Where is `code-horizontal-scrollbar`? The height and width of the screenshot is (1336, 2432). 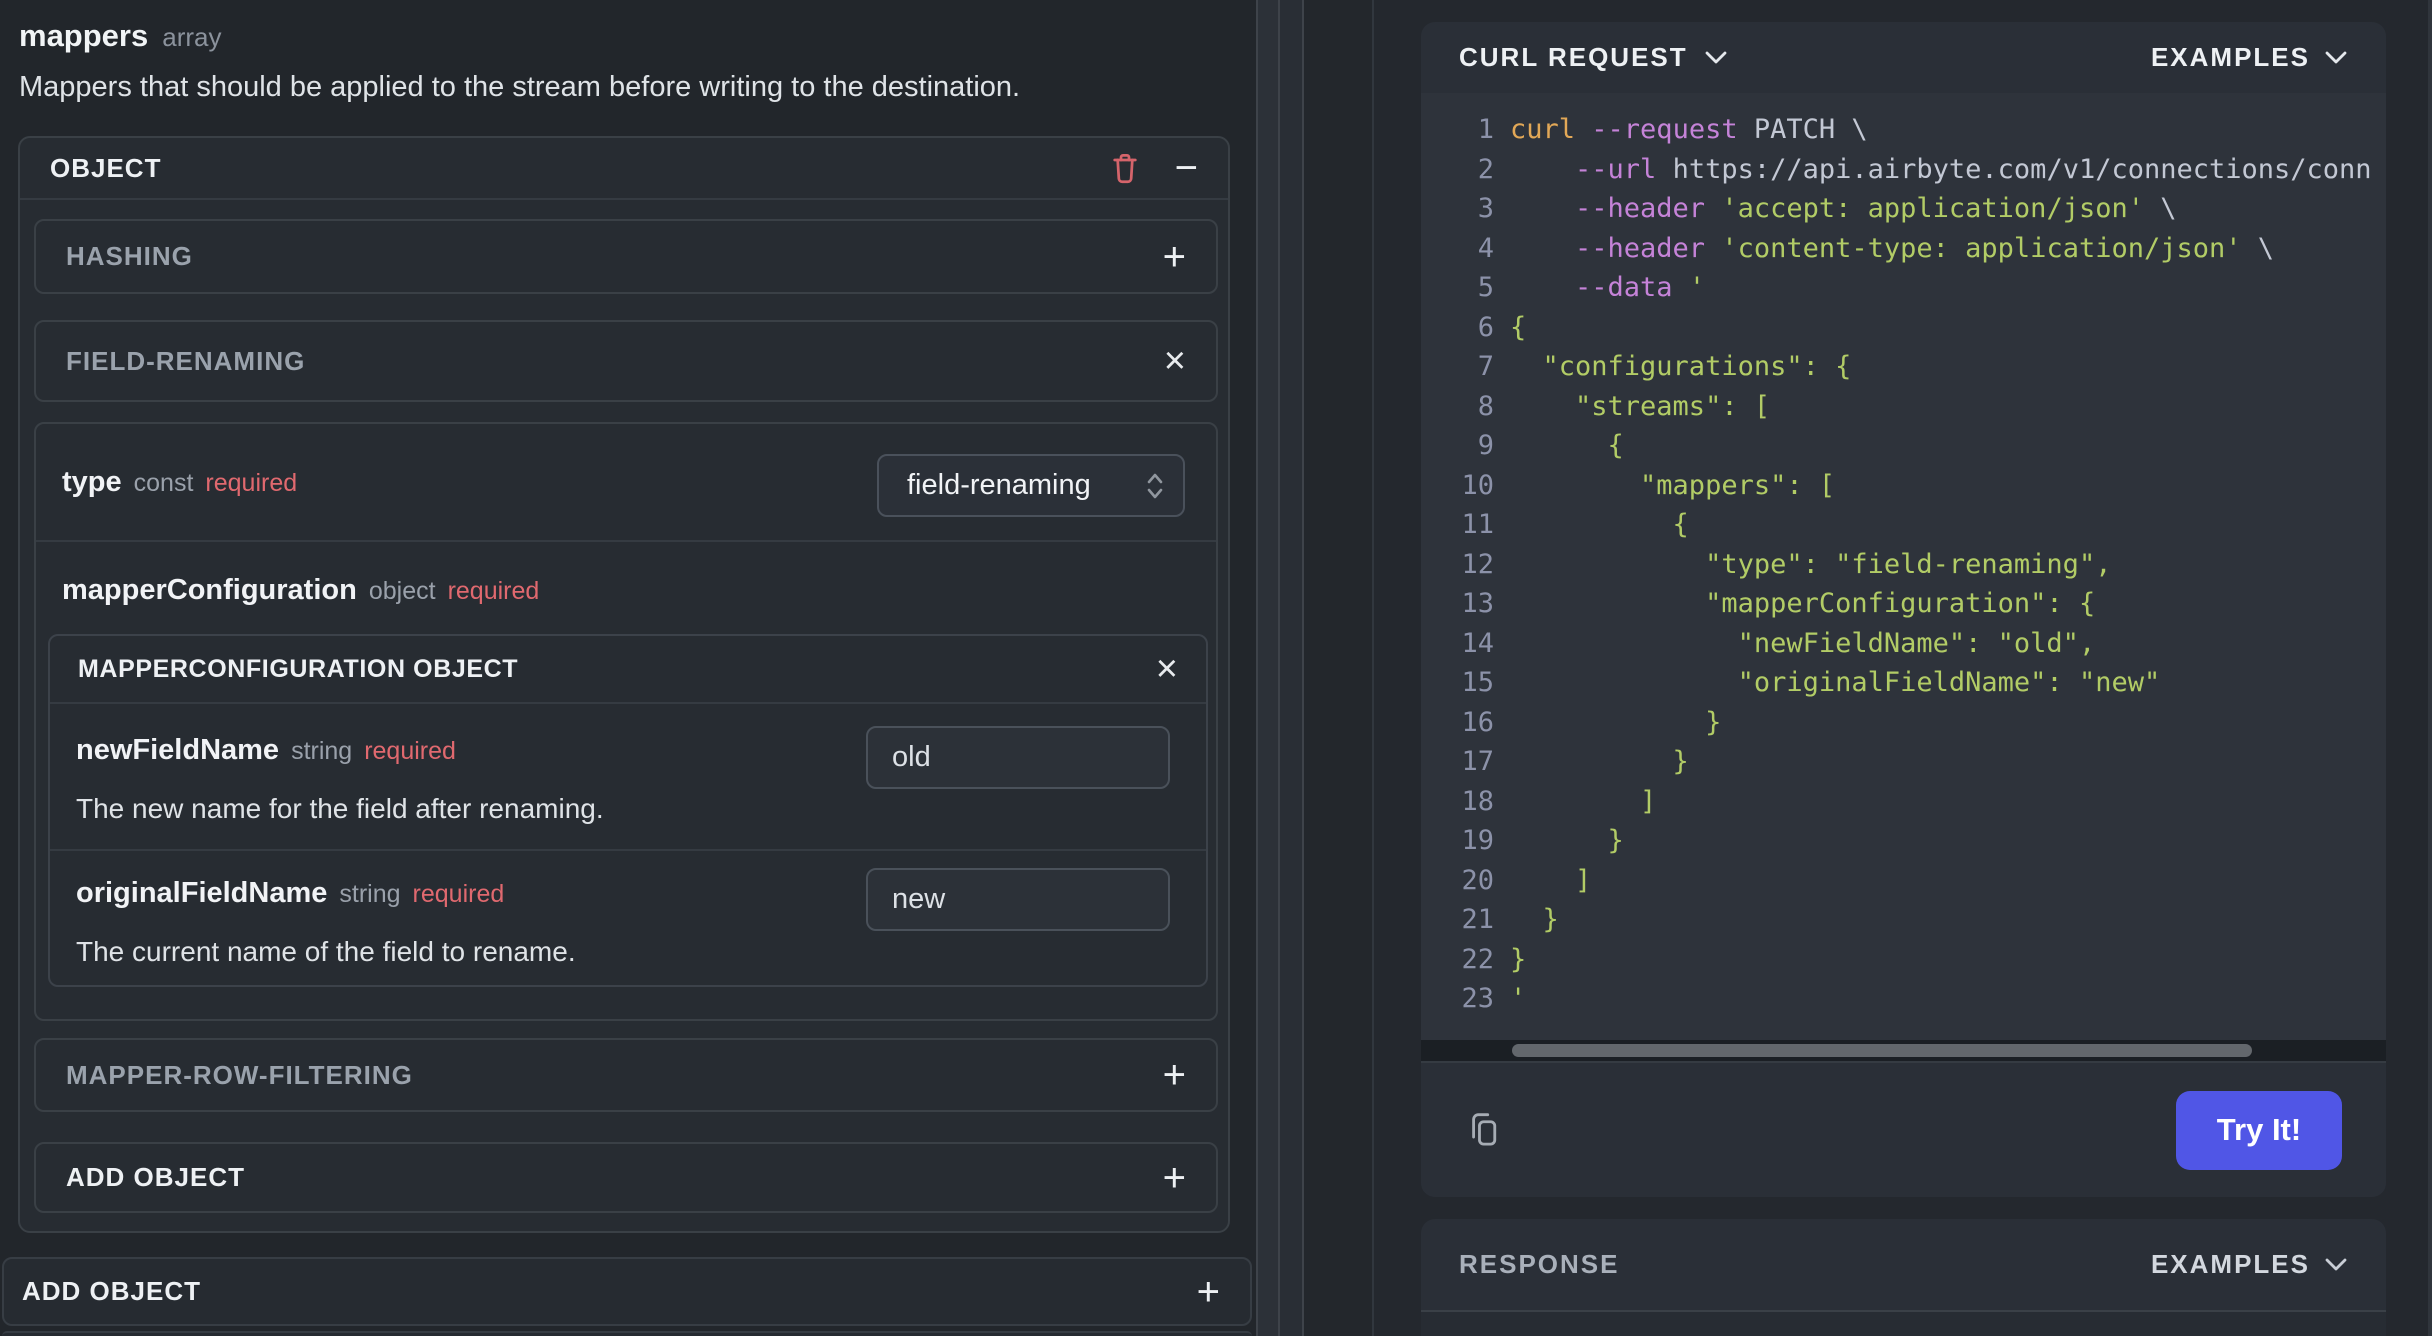
code-horizontal-scrollbar is located at coordinates (1903, 1050).